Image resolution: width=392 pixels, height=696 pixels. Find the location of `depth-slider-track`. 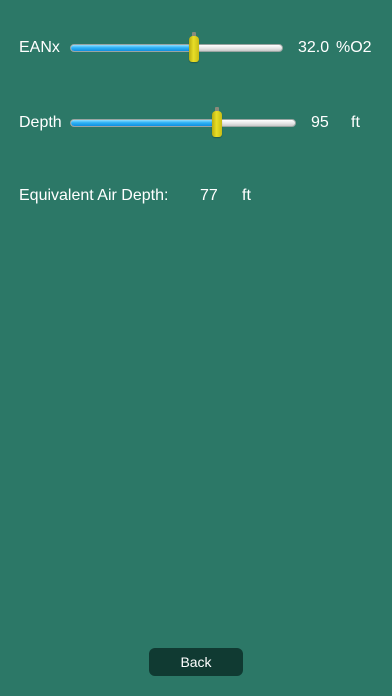

depth-slider-track is located at coordinates (183, 123).